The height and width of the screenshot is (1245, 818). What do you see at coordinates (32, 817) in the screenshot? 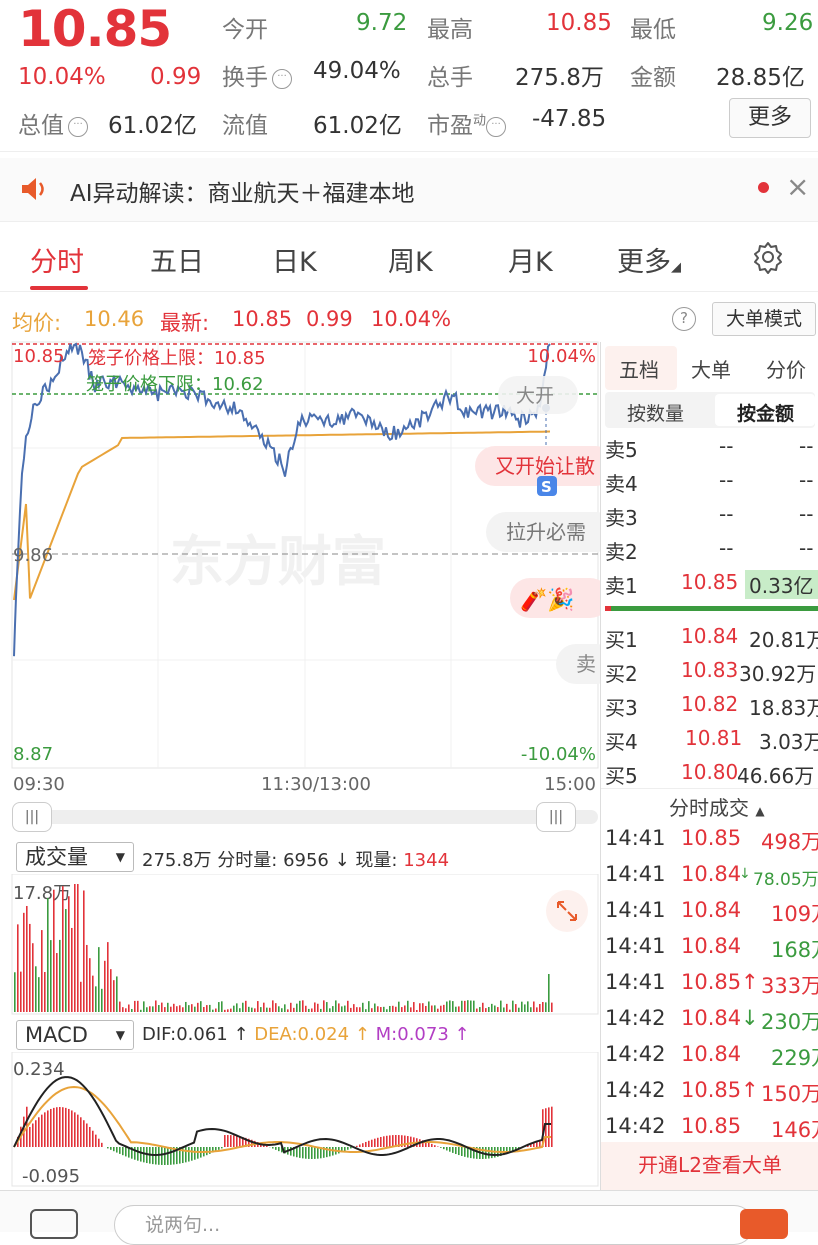
I see `range-handle-left: |||` at bounding box center [32, 817].